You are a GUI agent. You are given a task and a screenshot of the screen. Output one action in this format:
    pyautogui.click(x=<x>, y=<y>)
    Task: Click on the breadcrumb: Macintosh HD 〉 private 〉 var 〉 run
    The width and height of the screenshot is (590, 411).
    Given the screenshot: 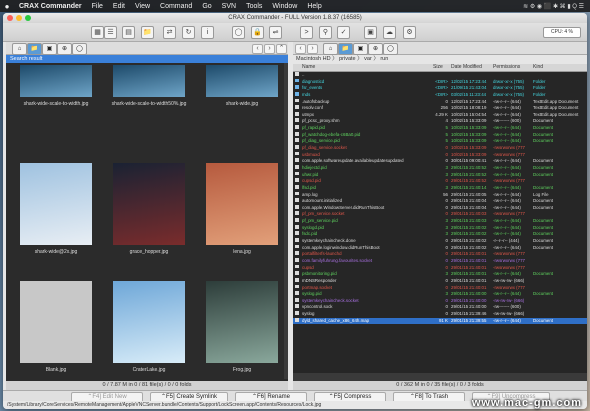 What is the action you would take?
    pyautogui.click(x=440, y=59)
    